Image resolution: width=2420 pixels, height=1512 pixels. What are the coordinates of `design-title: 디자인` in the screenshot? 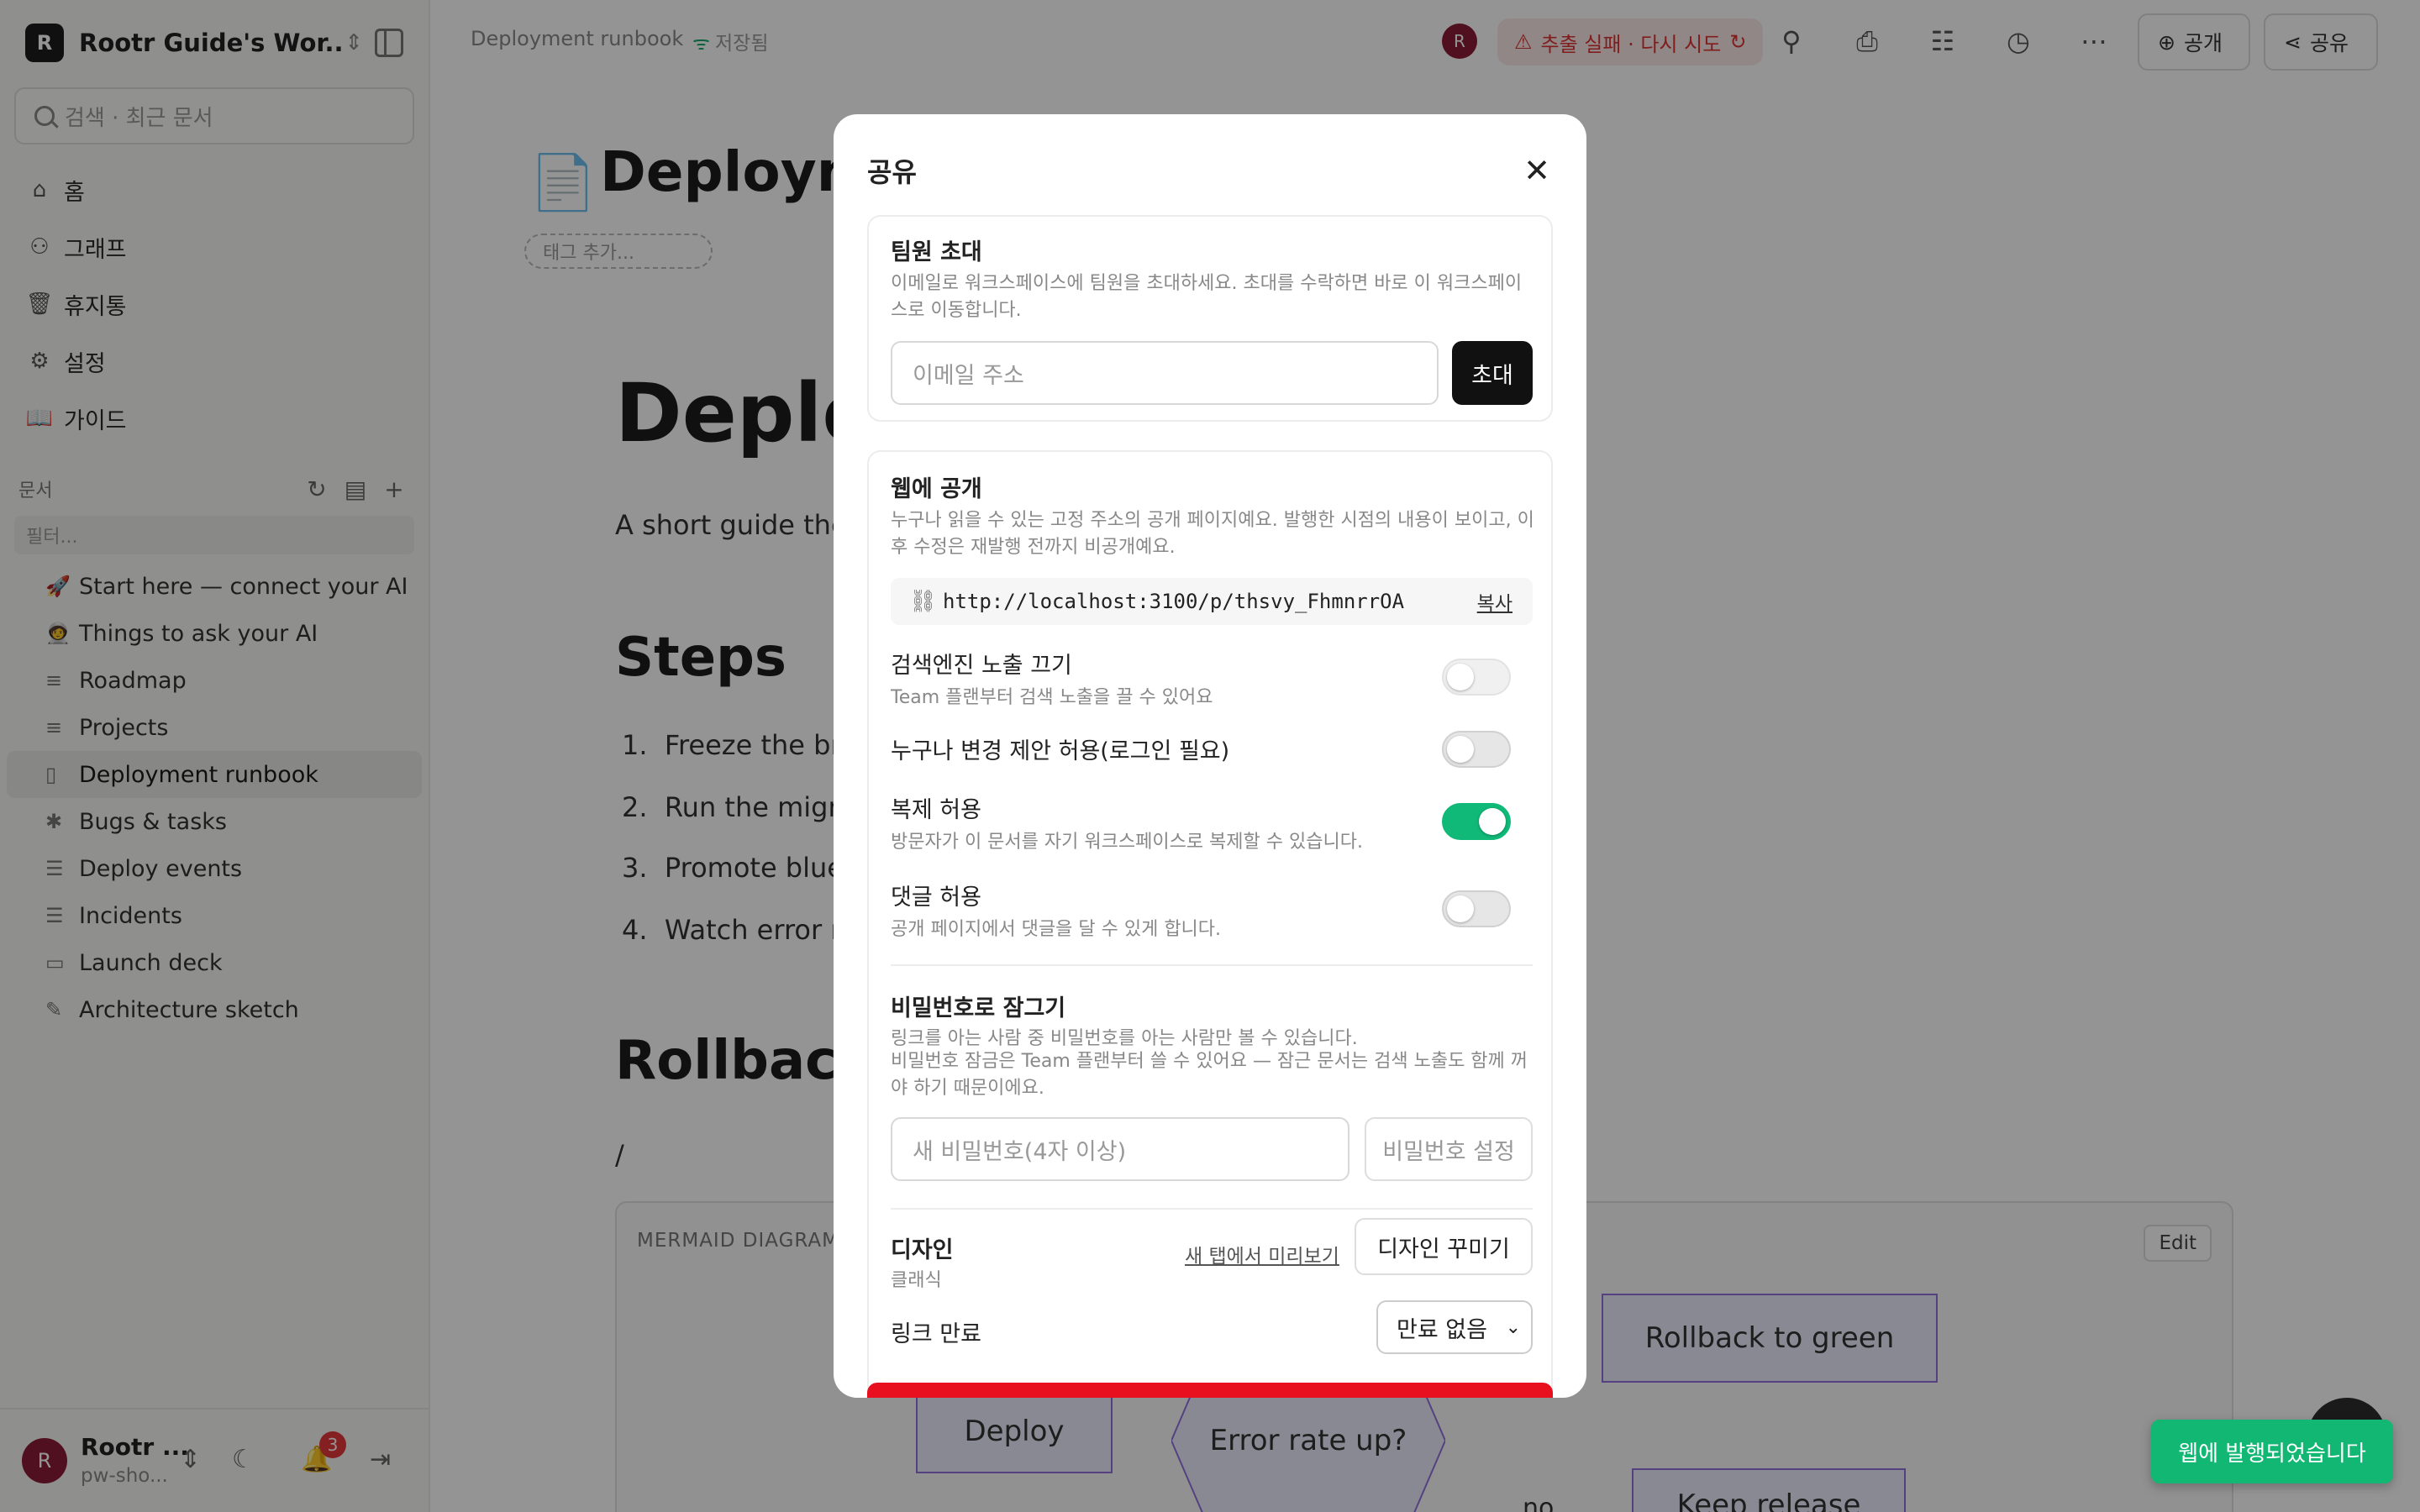 It's located at (923, 1250).